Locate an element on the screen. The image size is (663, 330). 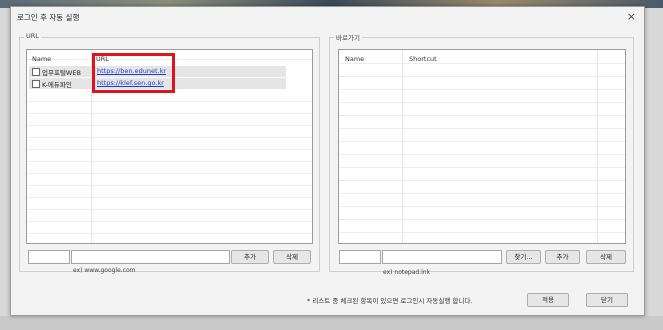
apply-button: 적용 is located at coordinates (548, 300).